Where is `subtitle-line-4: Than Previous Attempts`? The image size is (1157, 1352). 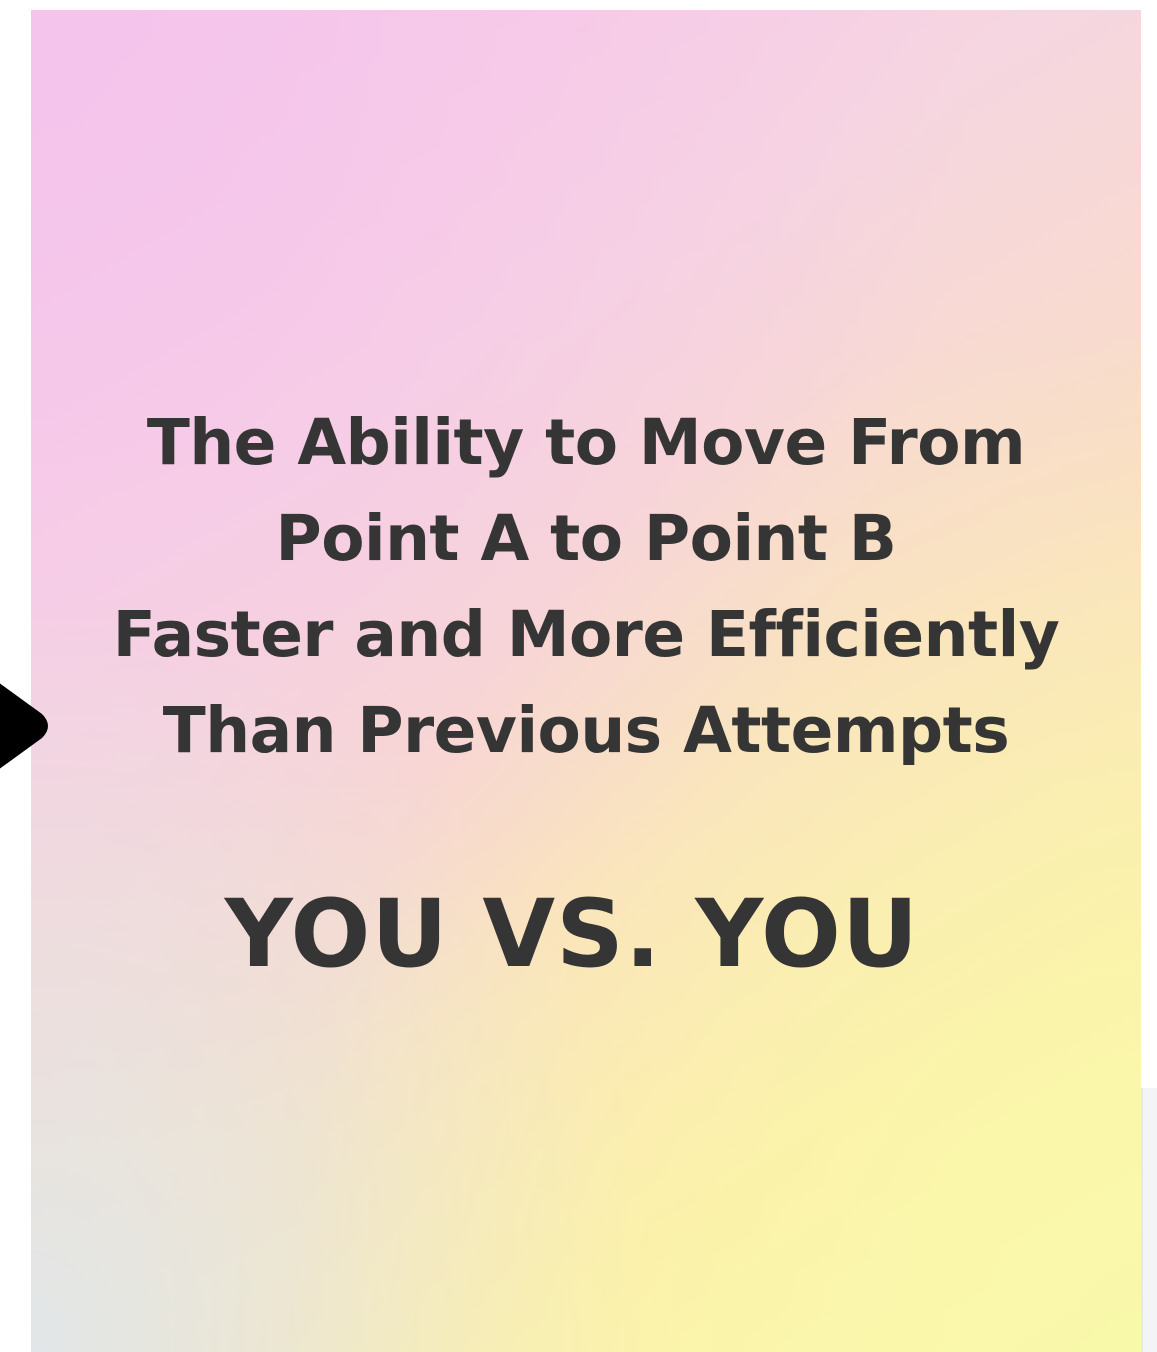
subtitle-line-4: Than Previous Attempts is located at coordinates (586, 730).